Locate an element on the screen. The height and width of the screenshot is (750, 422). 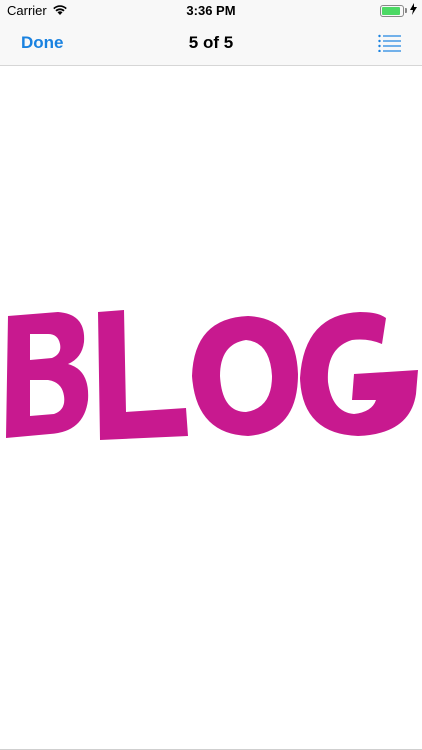
battery-level-fill is located at coordinates (391, 11).